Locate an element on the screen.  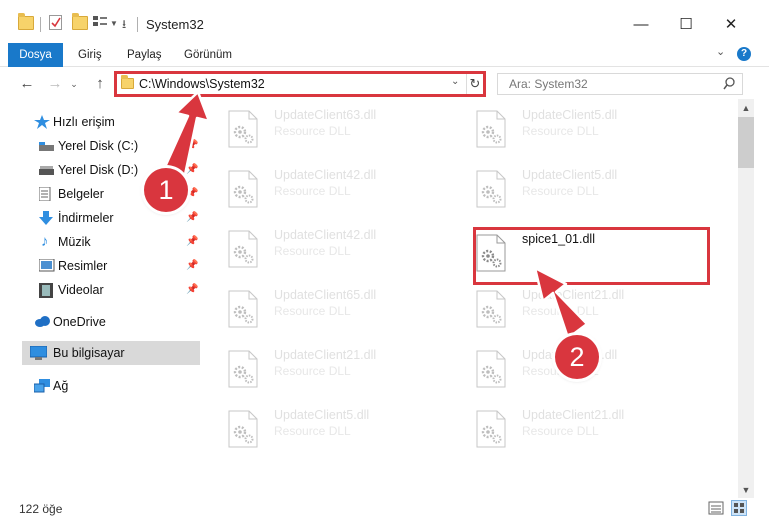
scroll-down-arrow: ▼ is located at coordinates (746, 490).